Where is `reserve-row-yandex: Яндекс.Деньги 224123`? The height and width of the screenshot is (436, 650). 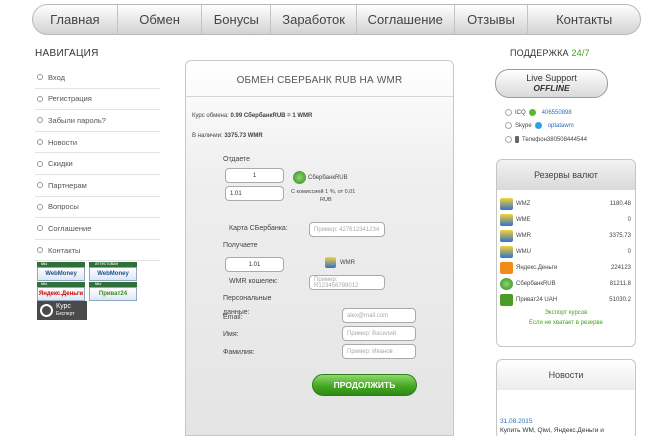 reserve-row-yandex: Яндекс.Деньги 224123 is located at coordinates (565, 268).